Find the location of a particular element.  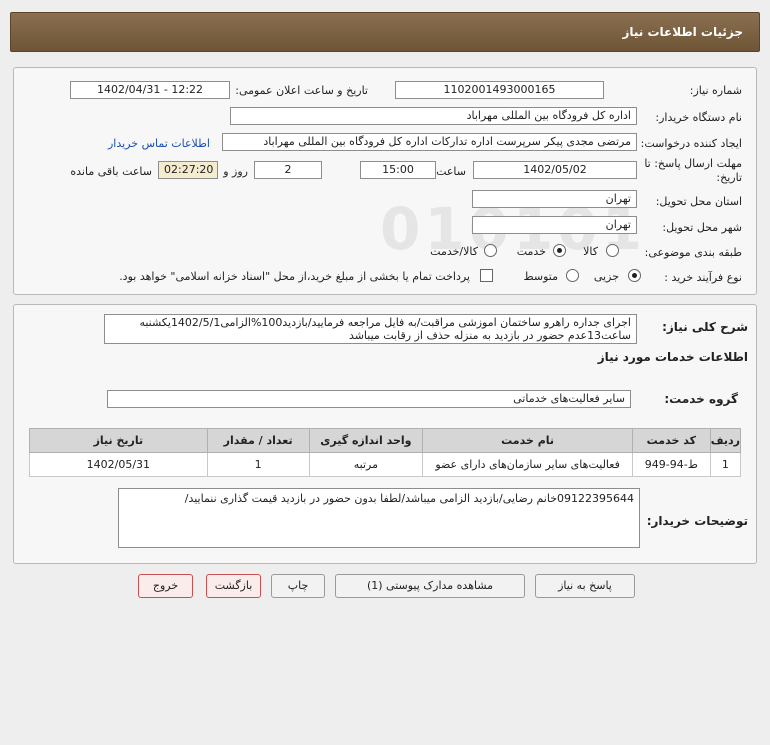

buyer-org-label: نام دستگاه خریدار: is located at coordinates (698, 117).